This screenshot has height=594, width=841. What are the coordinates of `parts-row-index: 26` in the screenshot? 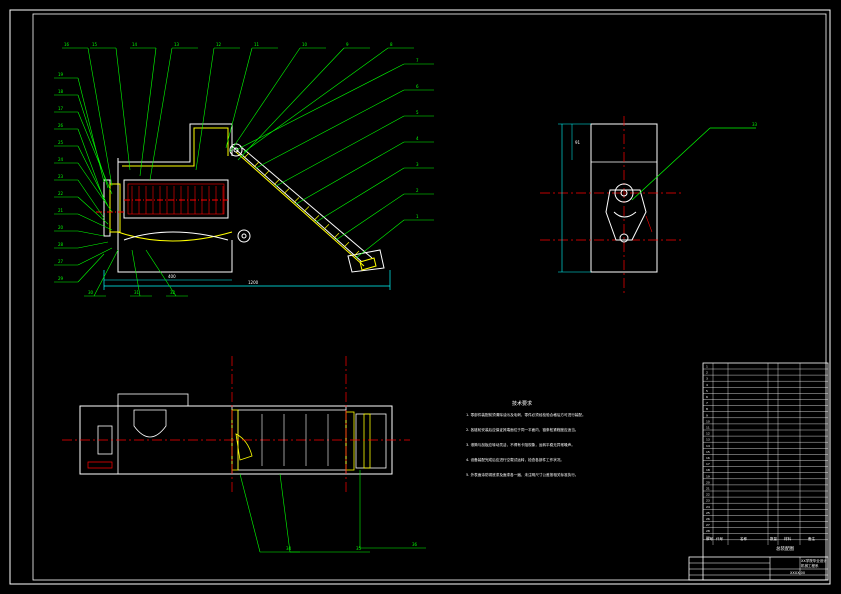 It's located at (708, 519).